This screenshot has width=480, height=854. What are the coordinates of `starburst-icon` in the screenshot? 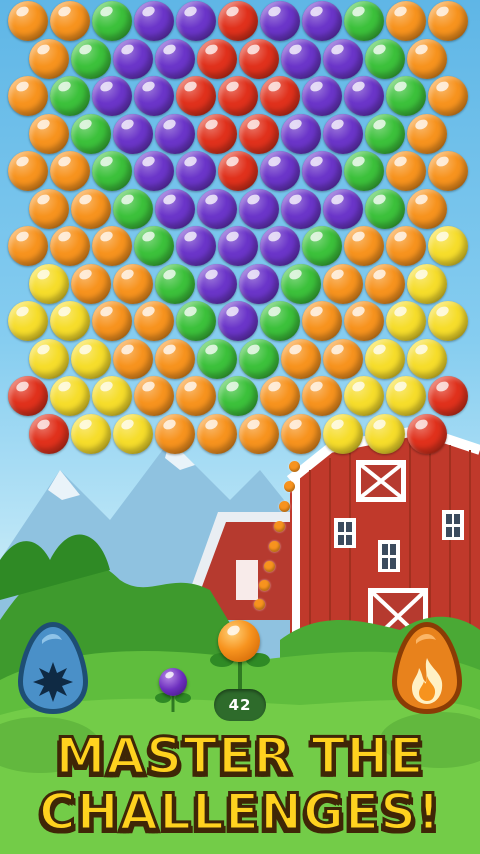 It's located at (53, 682).